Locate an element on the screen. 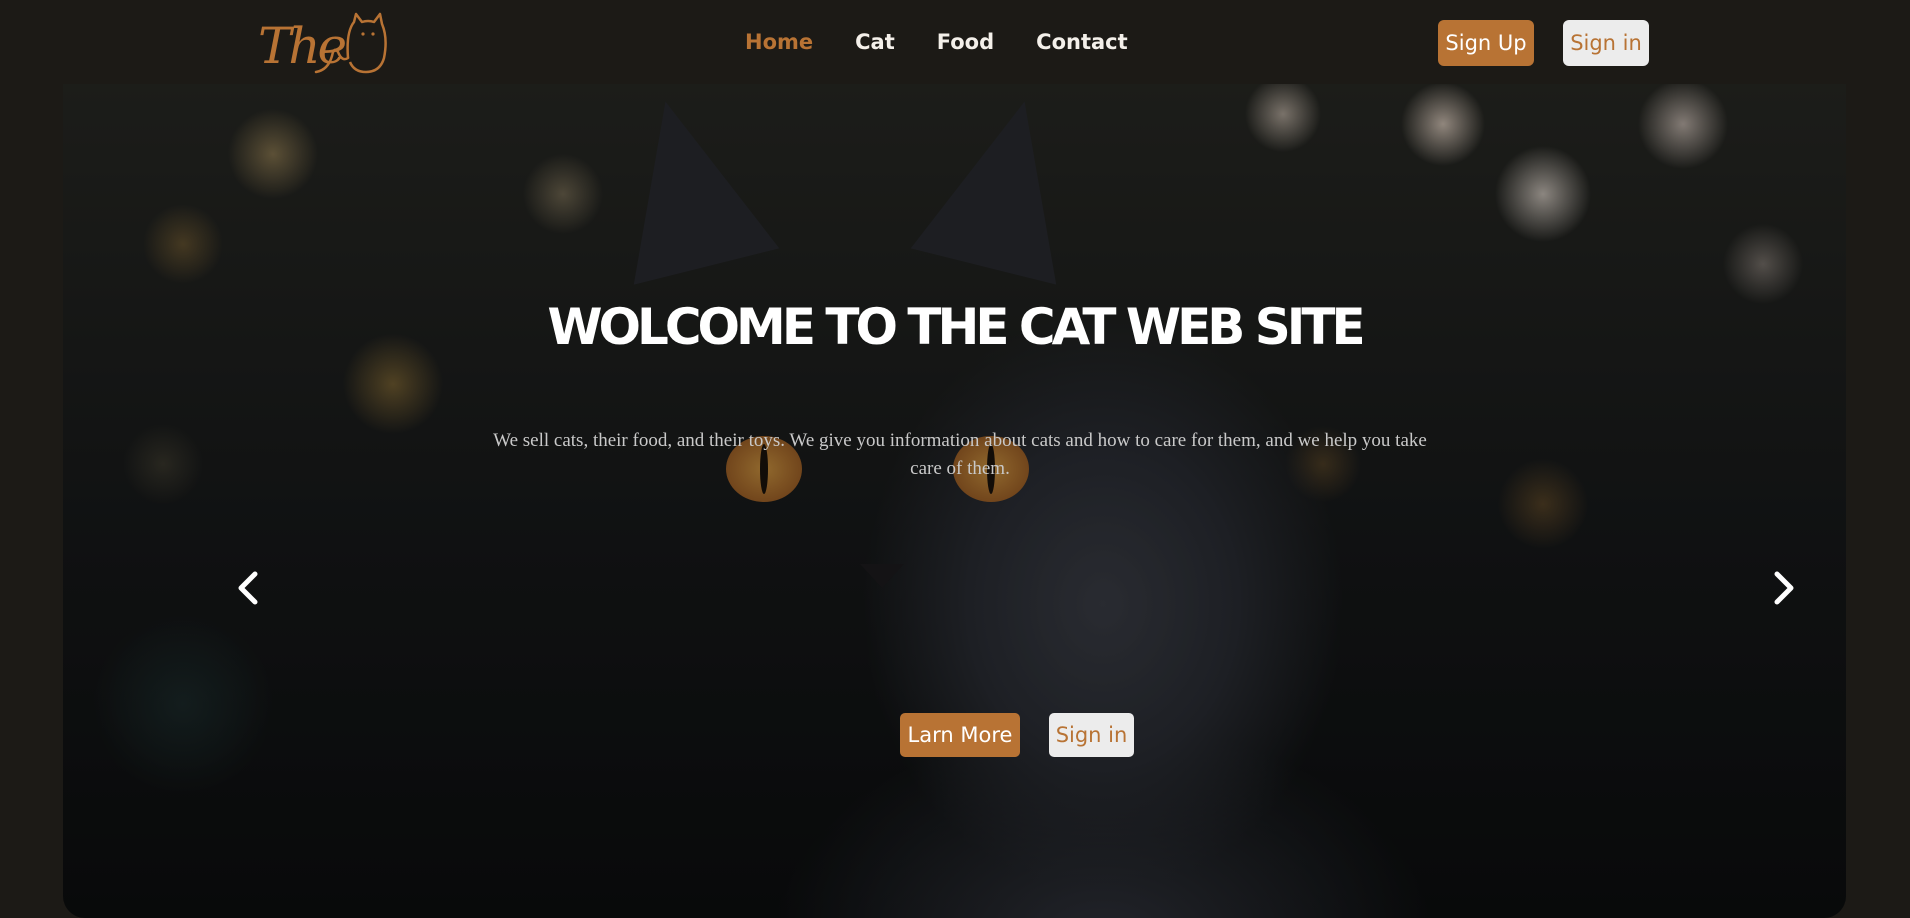  chevron-right-icon is located at coordinates (1783, 588).